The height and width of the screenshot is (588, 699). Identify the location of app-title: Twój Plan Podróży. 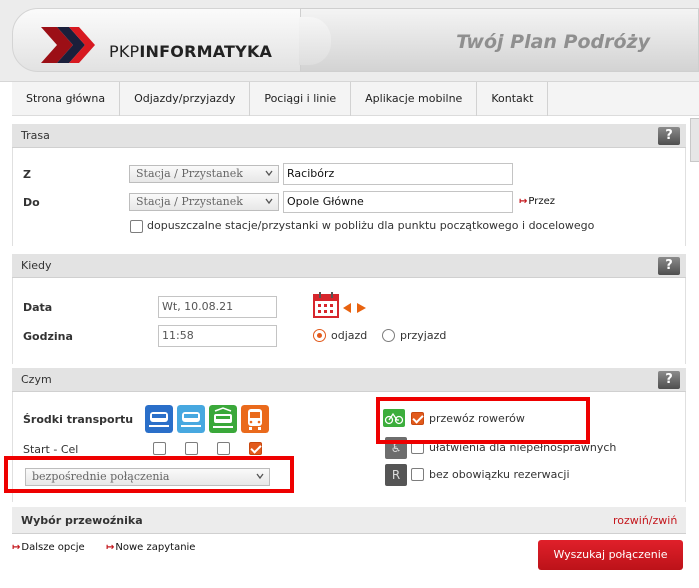
(553, 42).